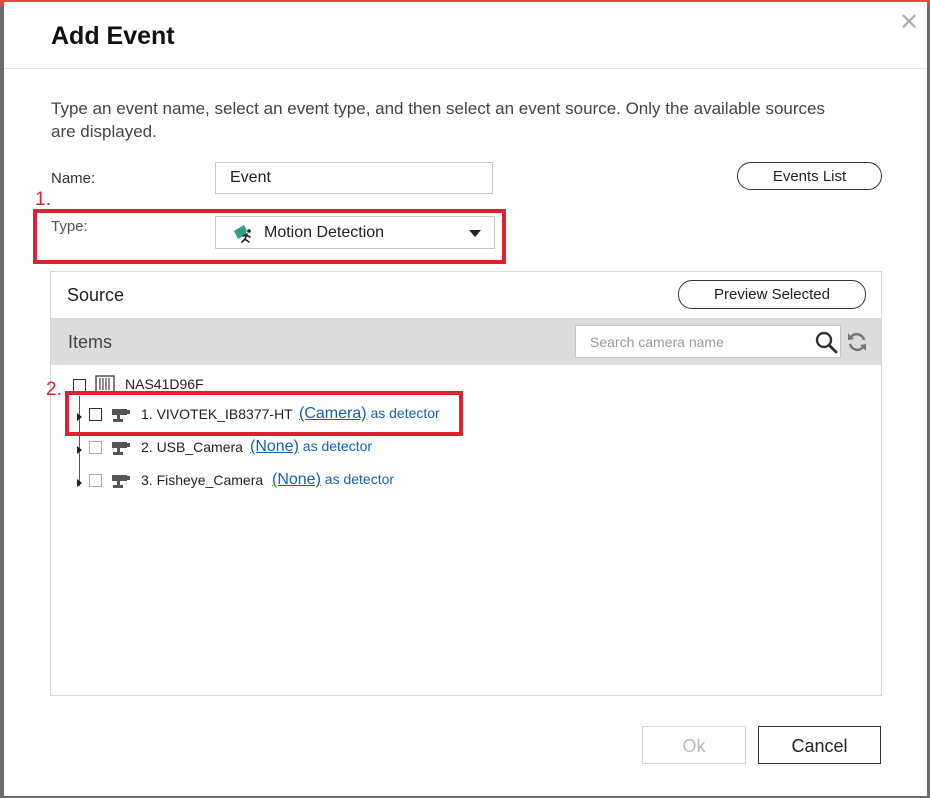 This screenshot has width=930, height=798. I want to click on event-type-value: Motion Detection, so click(324, 232).